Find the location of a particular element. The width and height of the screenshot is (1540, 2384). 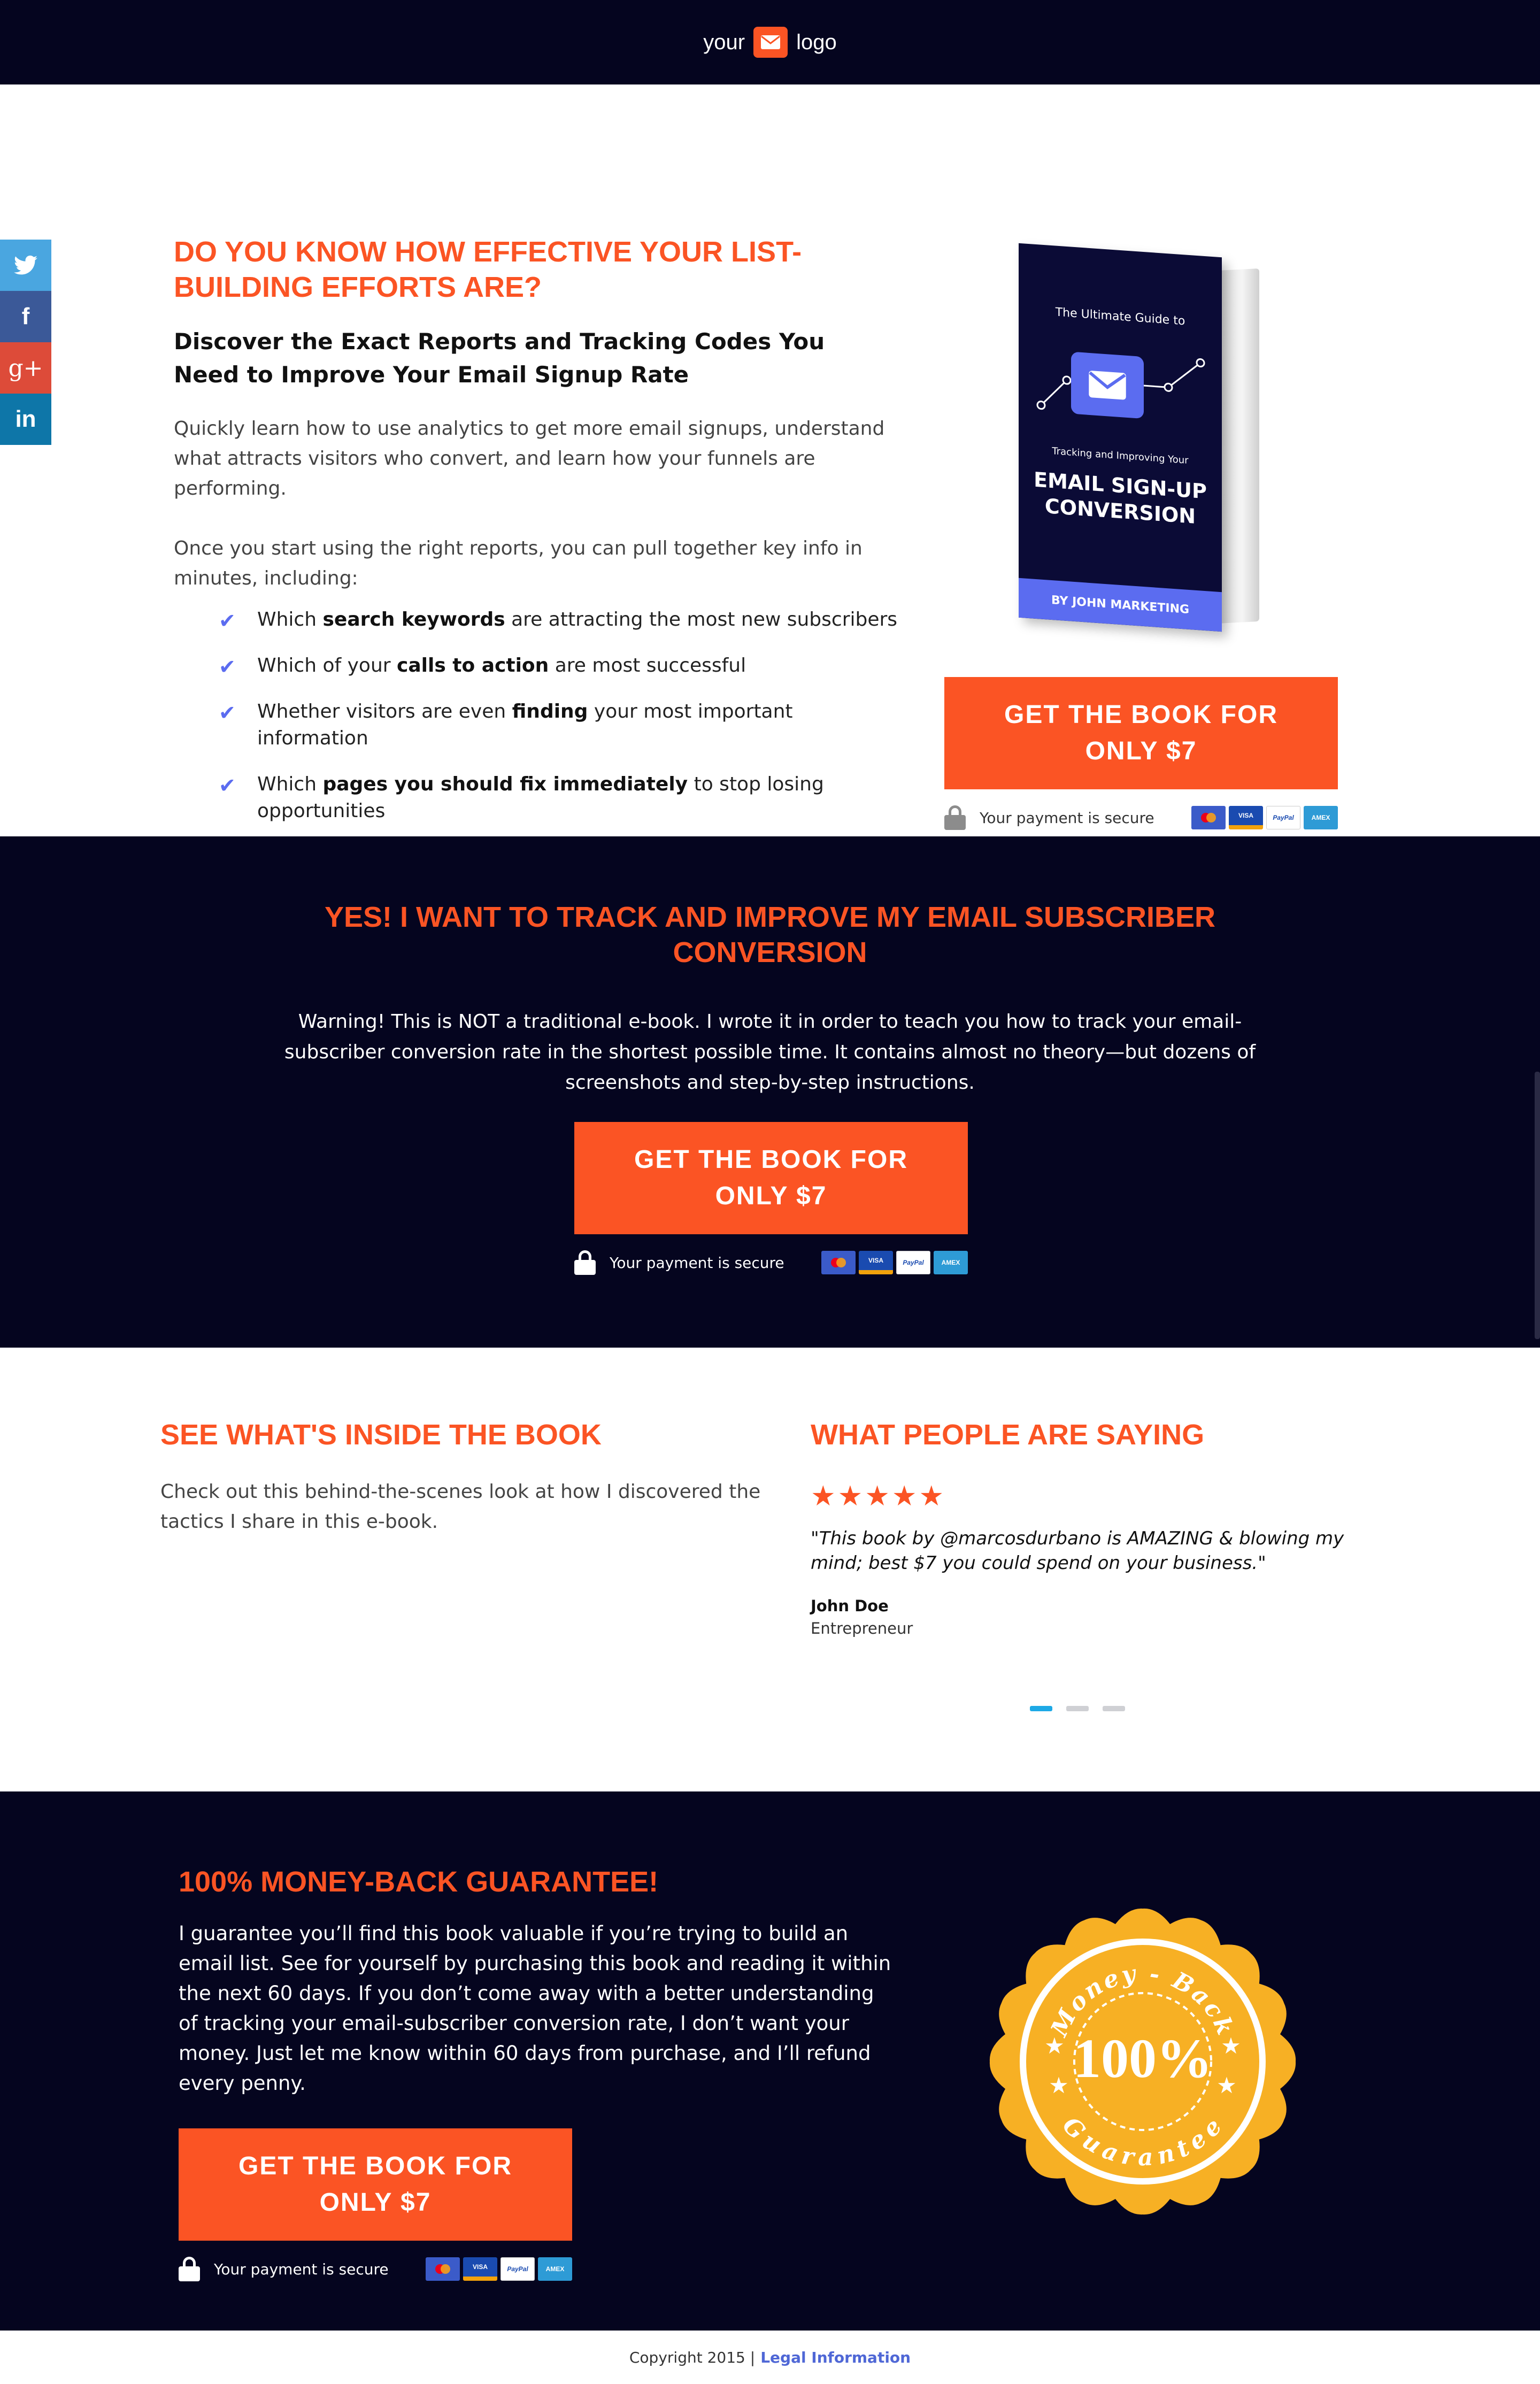

site-logo: your logo is located at coordinates (770, 42).